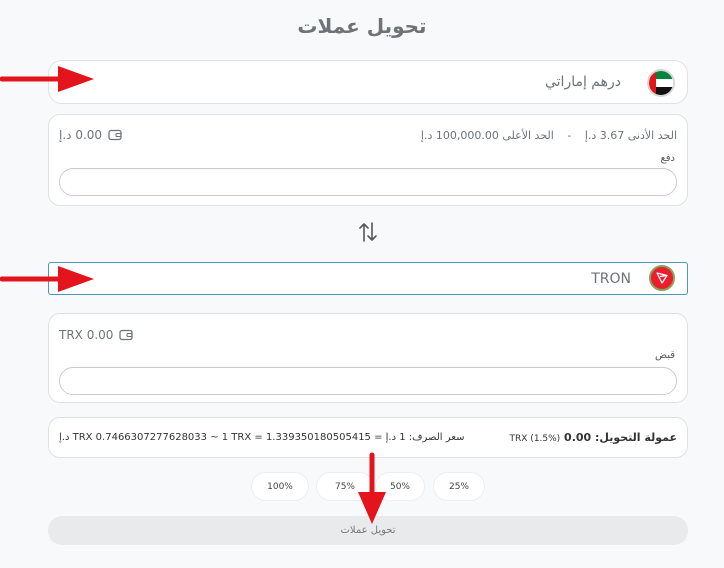 This screenshot has width=724, height=568. What do you see at coordinates (362, 26) in the screenshot?
I see `page-title: تحويل عملات` at bounding box center [362, 26].